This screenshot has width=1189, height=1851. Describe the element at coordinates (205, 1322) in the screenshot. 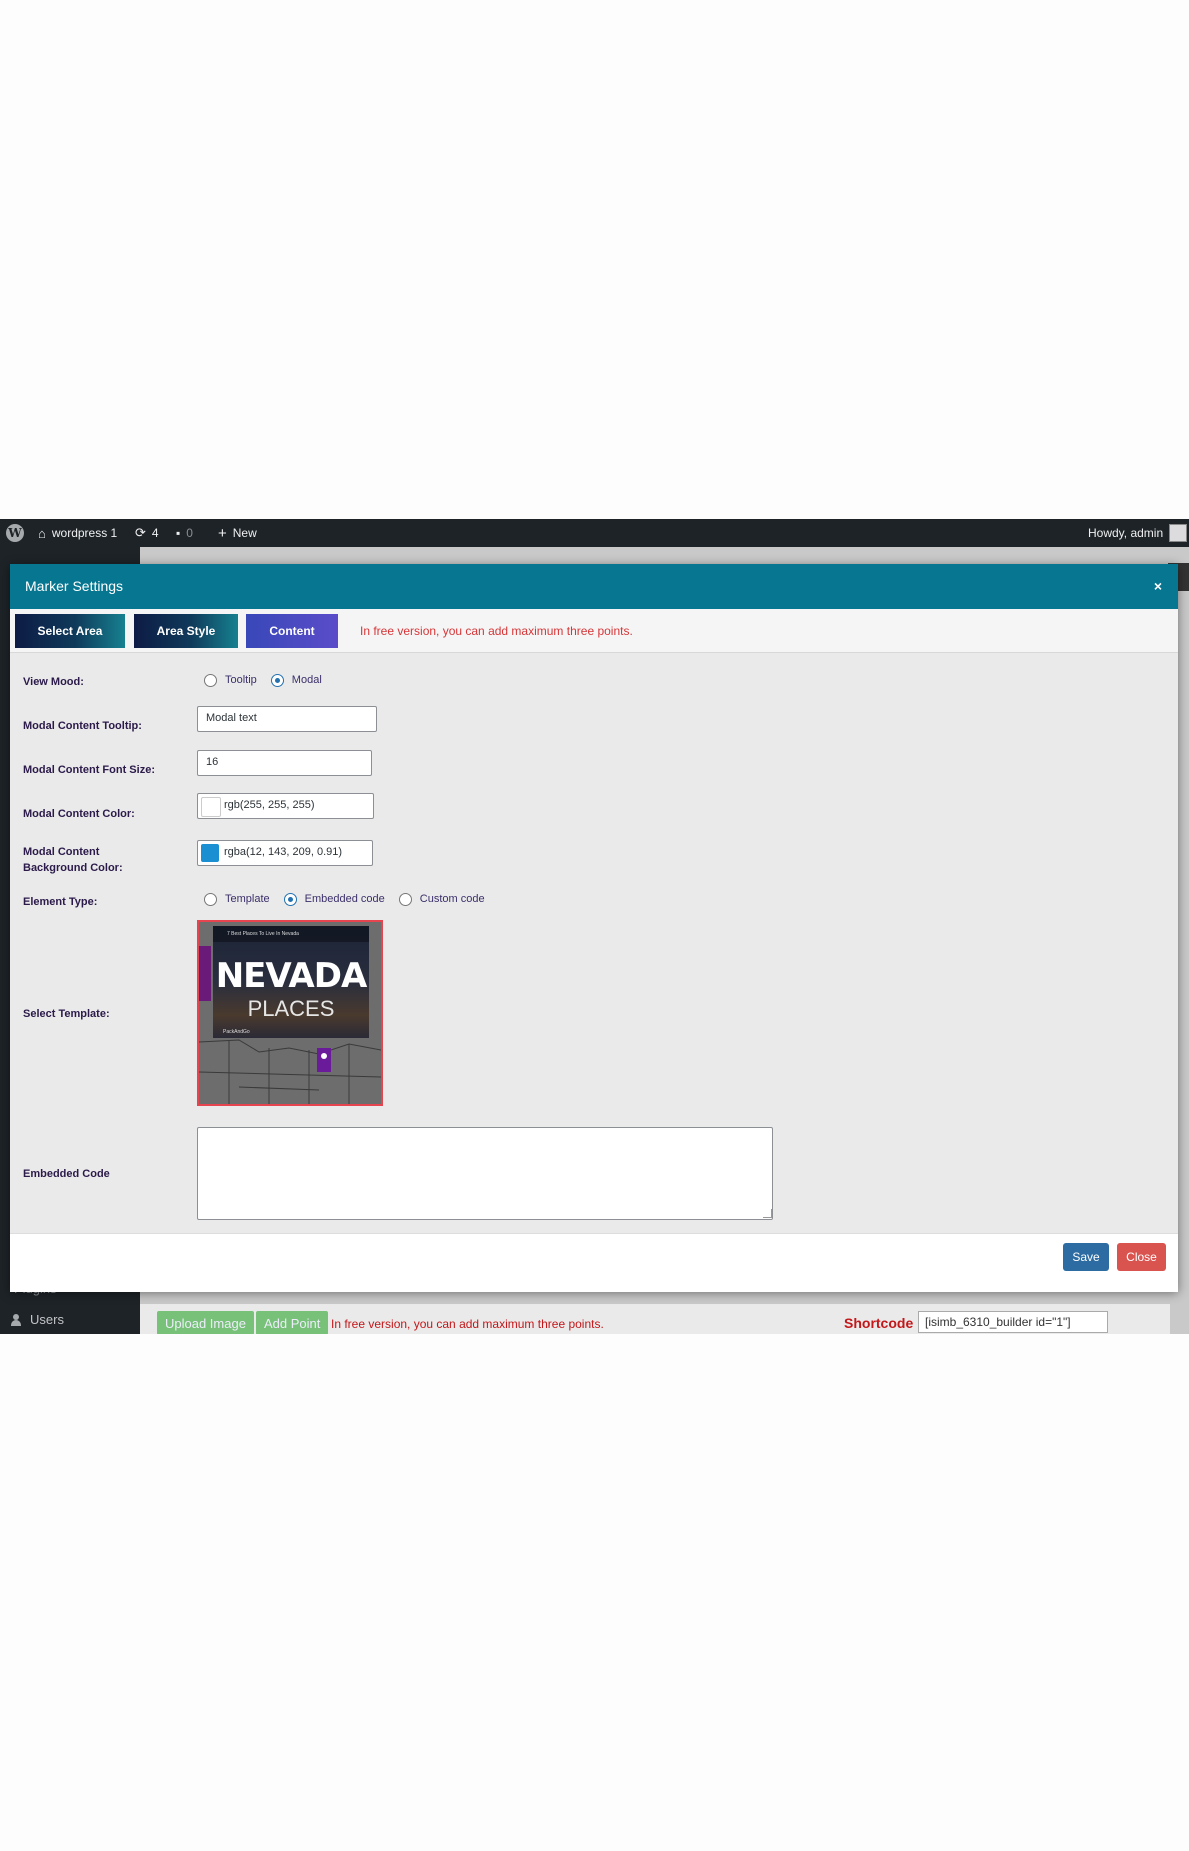

I see `upload-image-button: Upload Image` at that location.